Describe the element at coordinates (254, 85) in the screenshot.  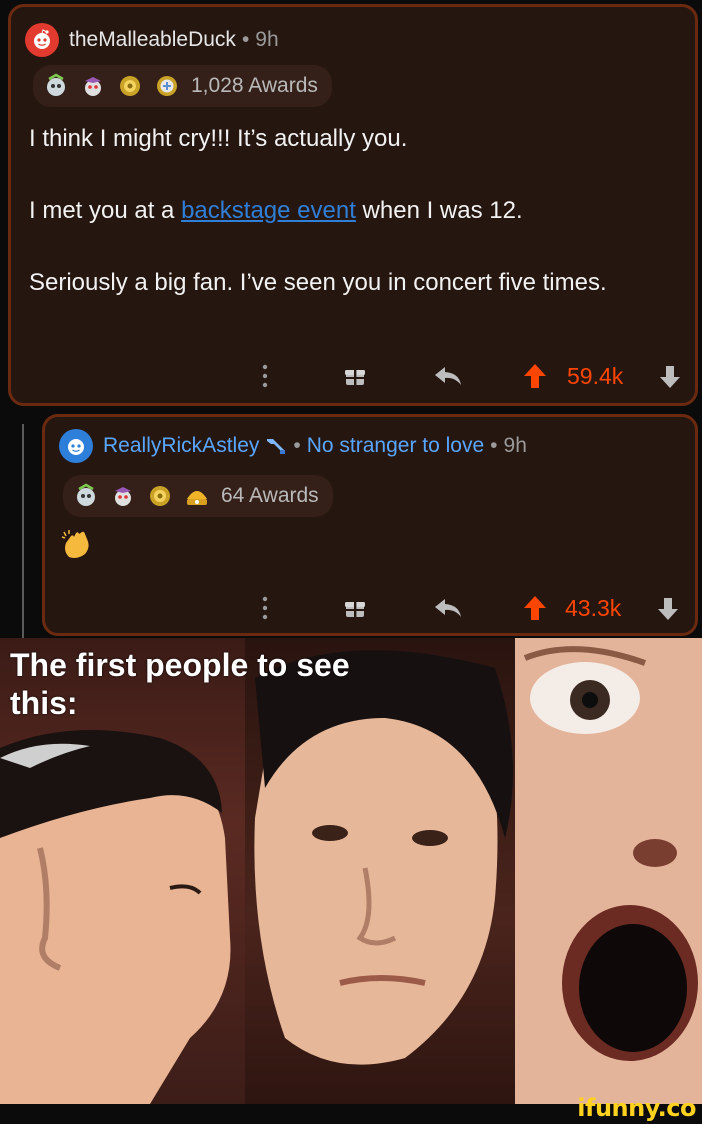
I see `awards-count: 1,028 Awards` at that location.